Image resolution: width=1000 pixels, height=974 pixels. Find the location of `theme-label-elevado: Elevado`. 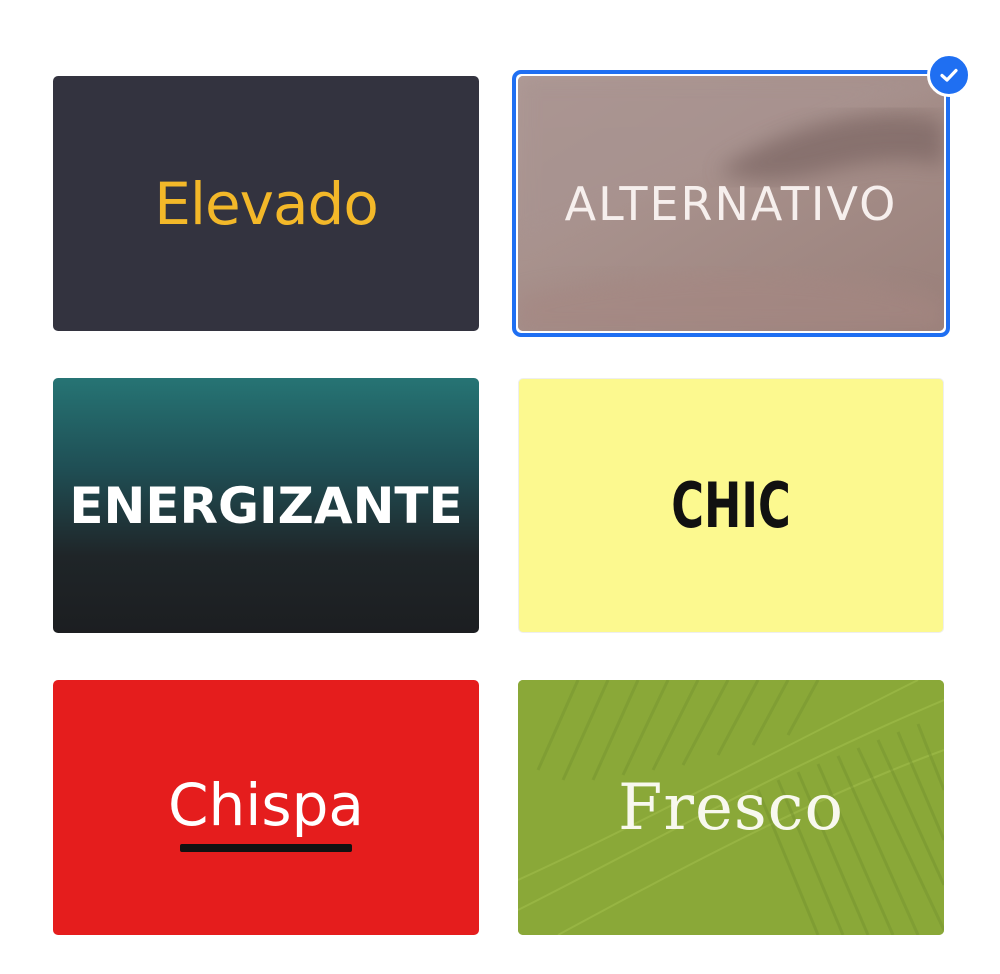

theme-label-elevado: Elevado is located at coordinates (266, 203).